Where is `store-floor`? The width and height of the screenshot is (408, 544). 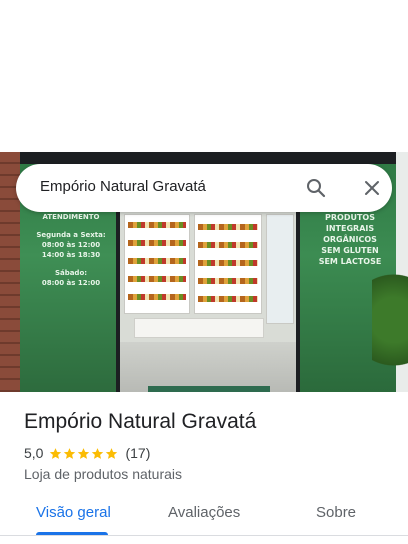 store-floor is located at coordinates (209, 367).